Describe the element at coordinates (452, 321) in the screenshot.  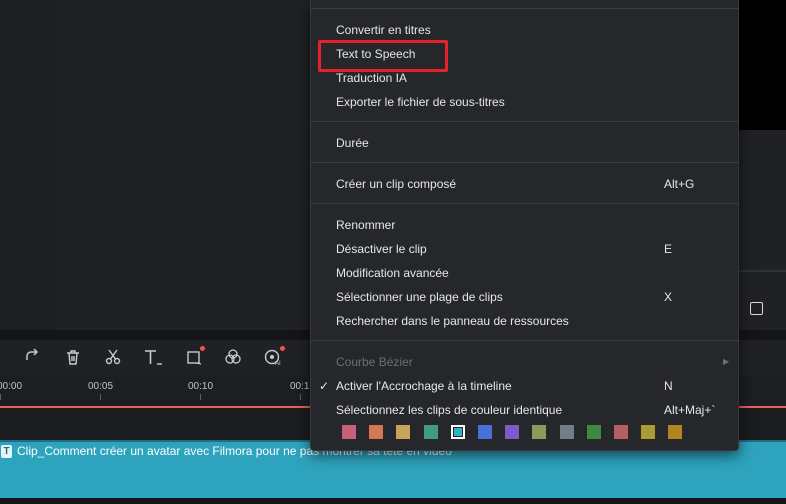
I see `menu-item-find-in-resources: Rechercher dans le panneau de ressources` at that location.